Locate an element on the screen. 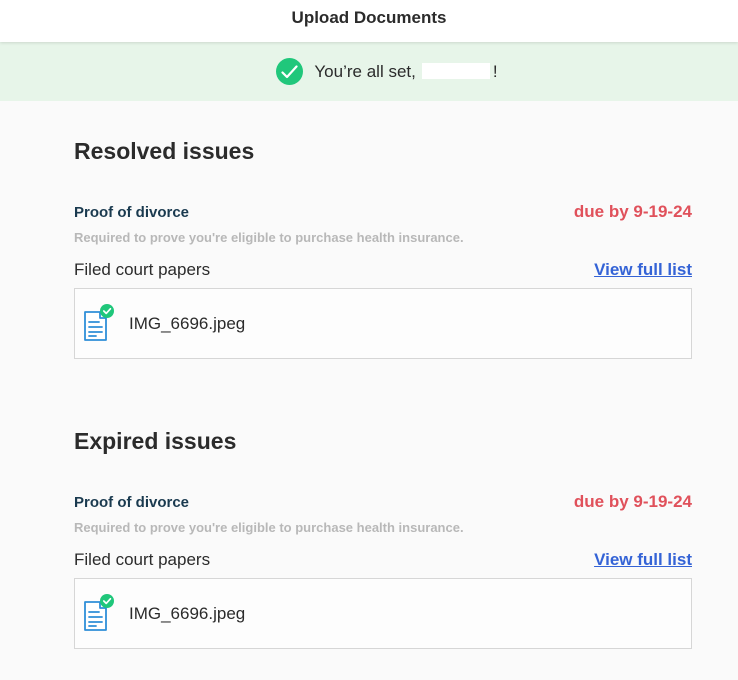  top-header: Upload Documents is located at coordinates (369, 21).